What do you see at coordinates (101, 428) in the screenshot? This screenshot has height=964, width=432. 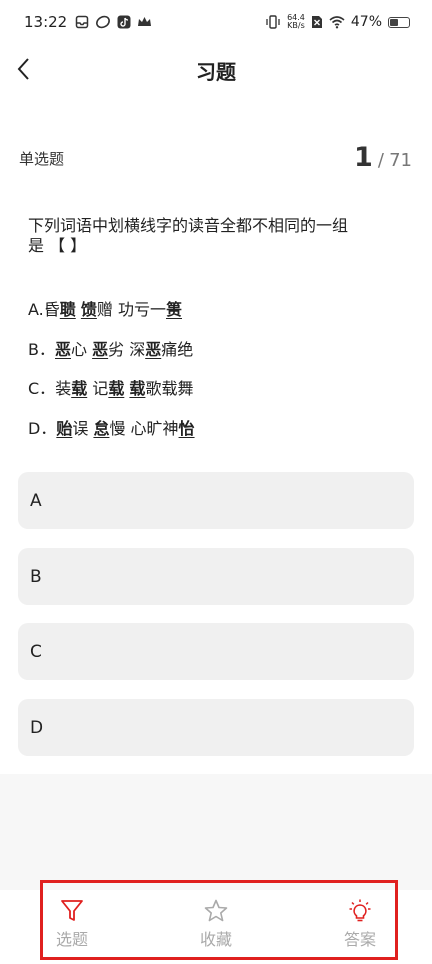 I see `underlined-character: 怠` at bounding box center [101, 428].